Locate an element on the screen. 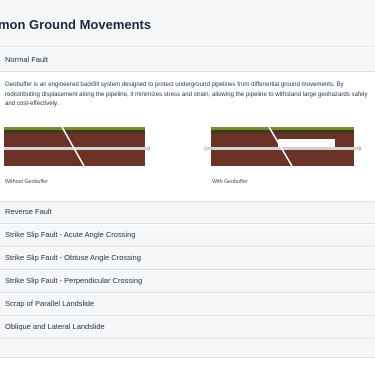  pipe-end-icon is located at coordinates (205, 148).